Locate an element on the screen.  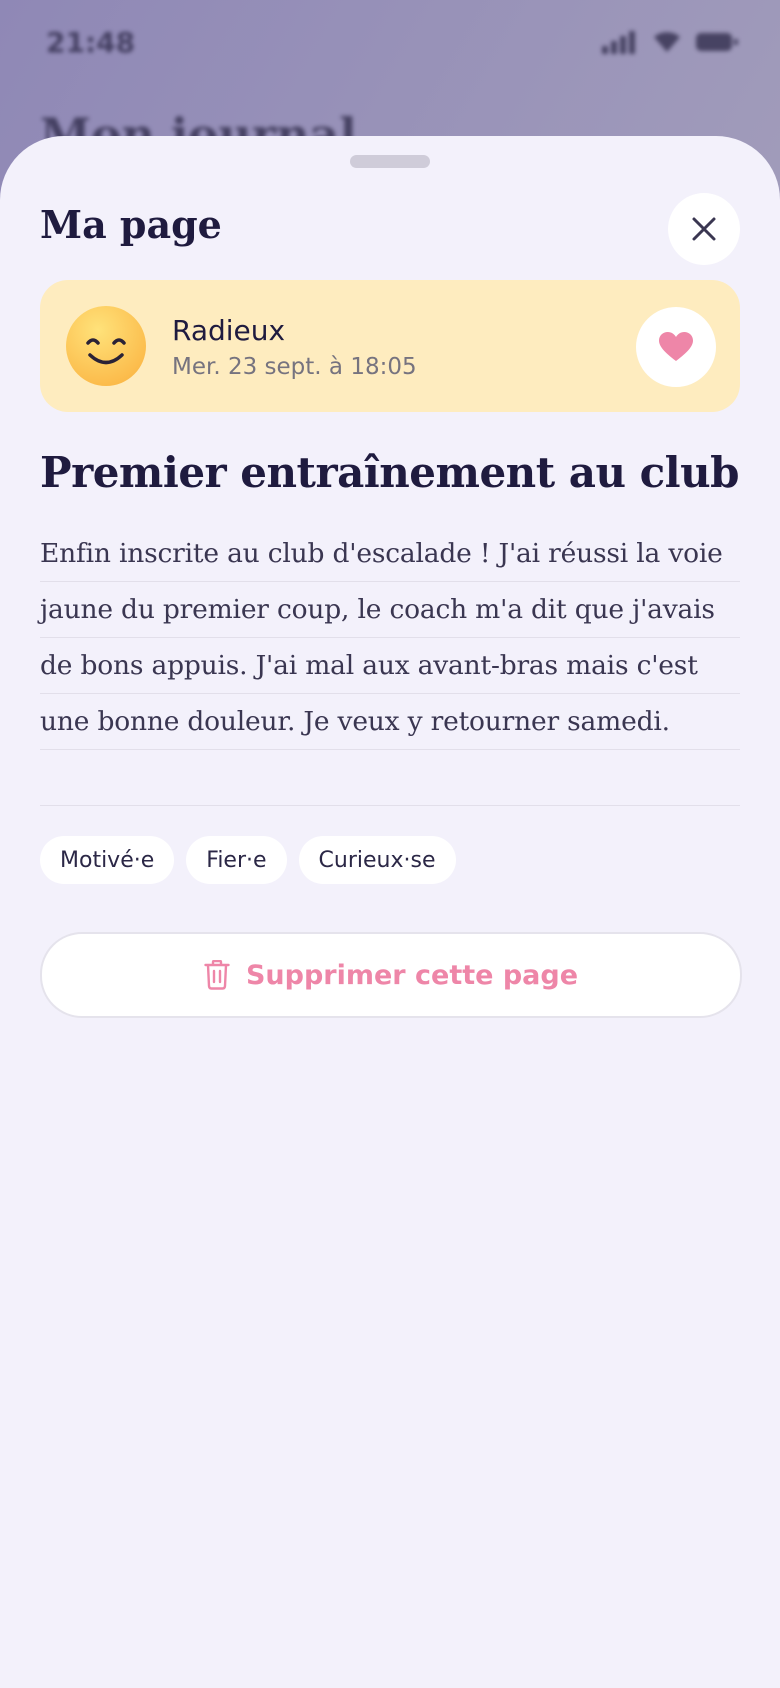
smiling-face-icon is located at coordinates (106, 346).